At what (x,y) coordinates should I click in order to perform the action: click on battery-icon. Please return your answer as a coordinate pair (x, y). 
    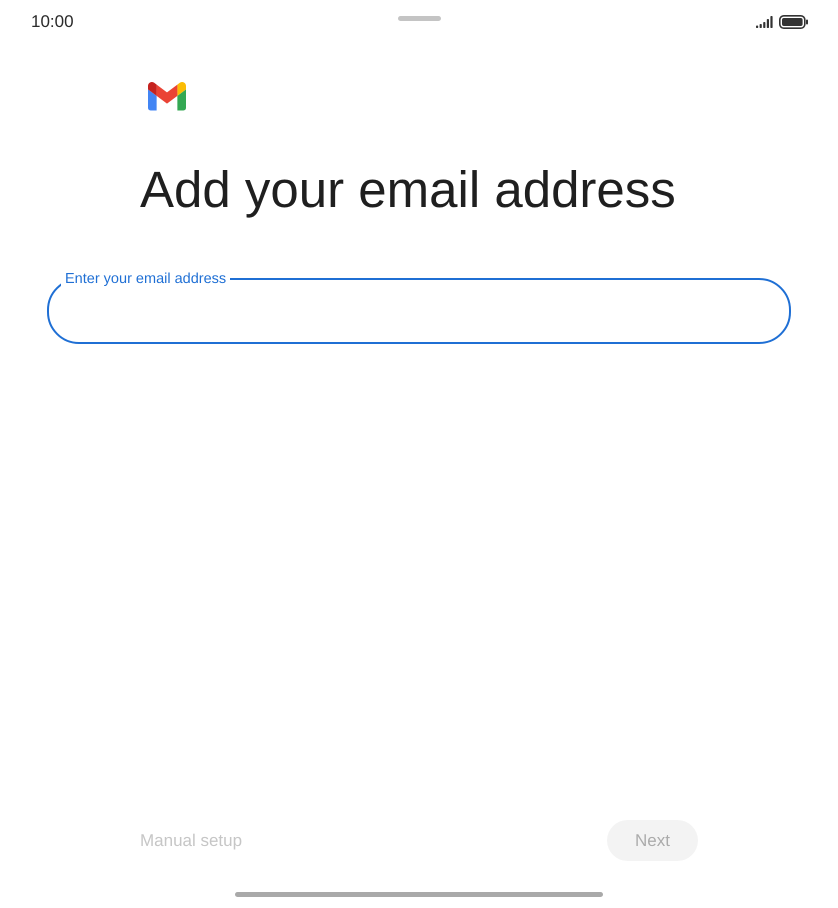
    Looking at the image, I should click on (793, 22).